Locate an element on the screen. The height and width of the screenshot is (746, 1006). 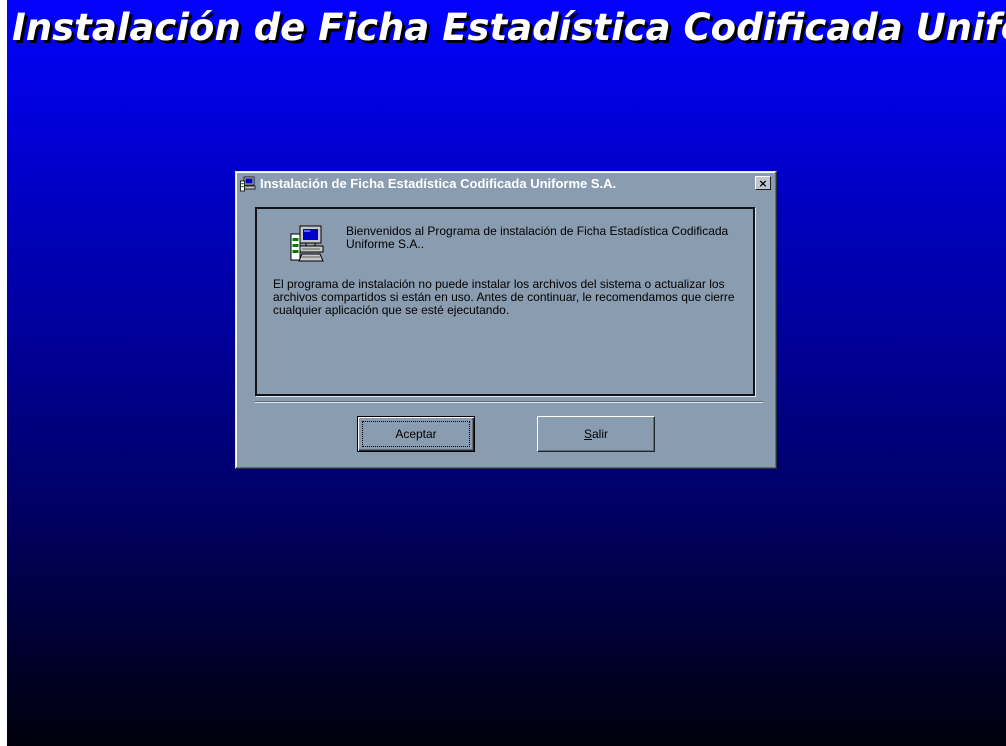
exit-label-rest: alir is located at coordinates (600, 434).